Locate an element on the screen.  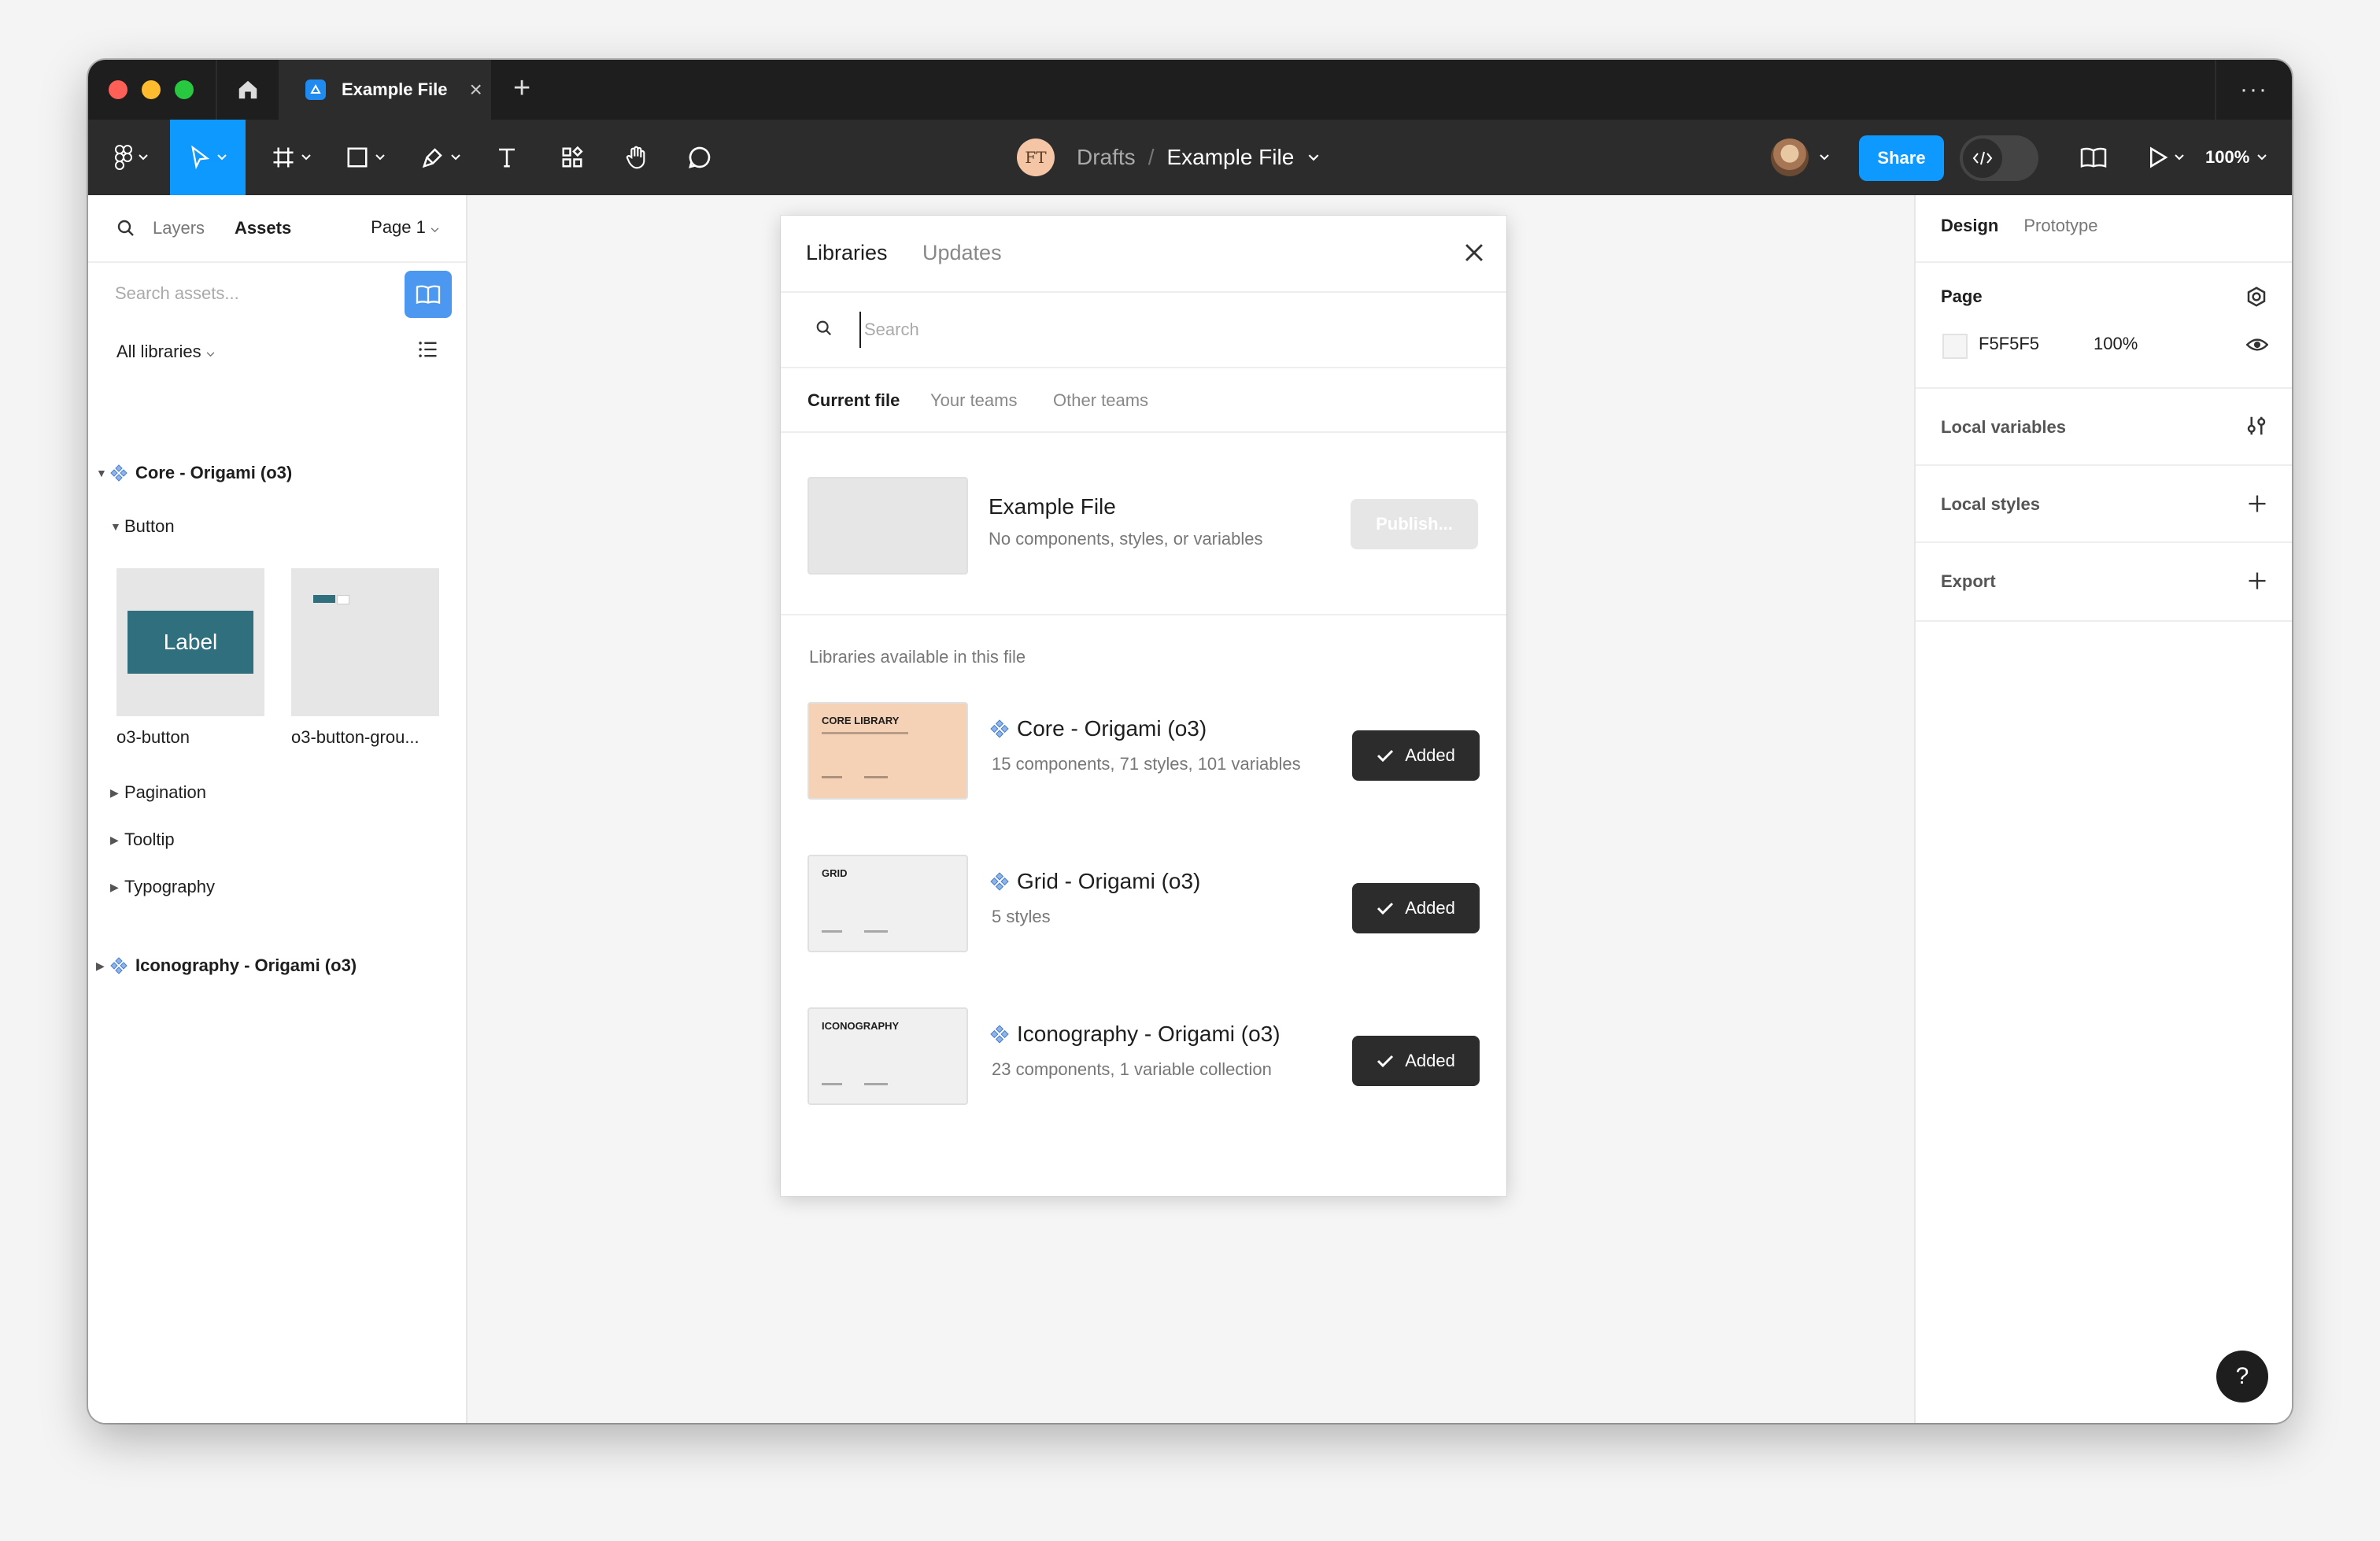
home-icon is located at coordinates (247, 89).